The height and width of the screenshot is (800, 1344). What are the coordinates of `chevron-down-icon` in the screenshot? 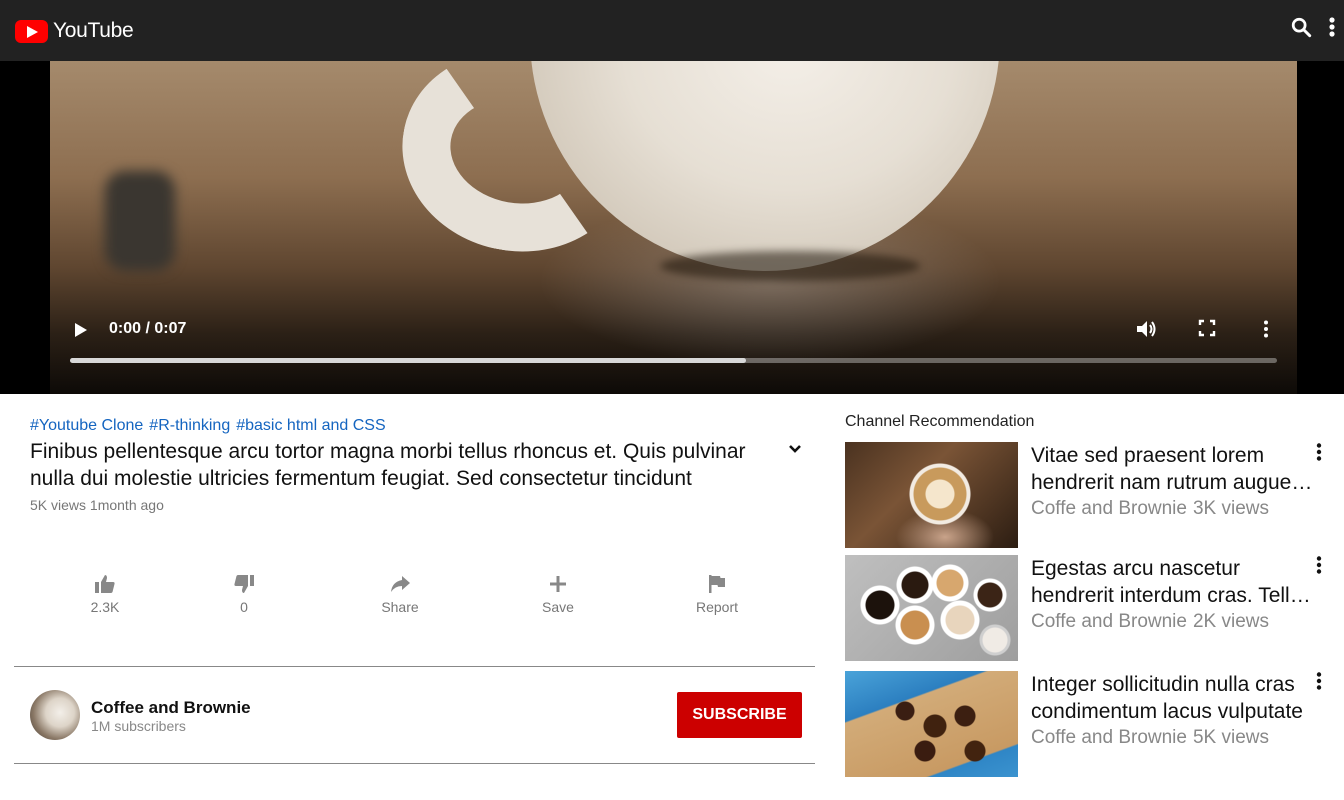 It's located at (795, 450).